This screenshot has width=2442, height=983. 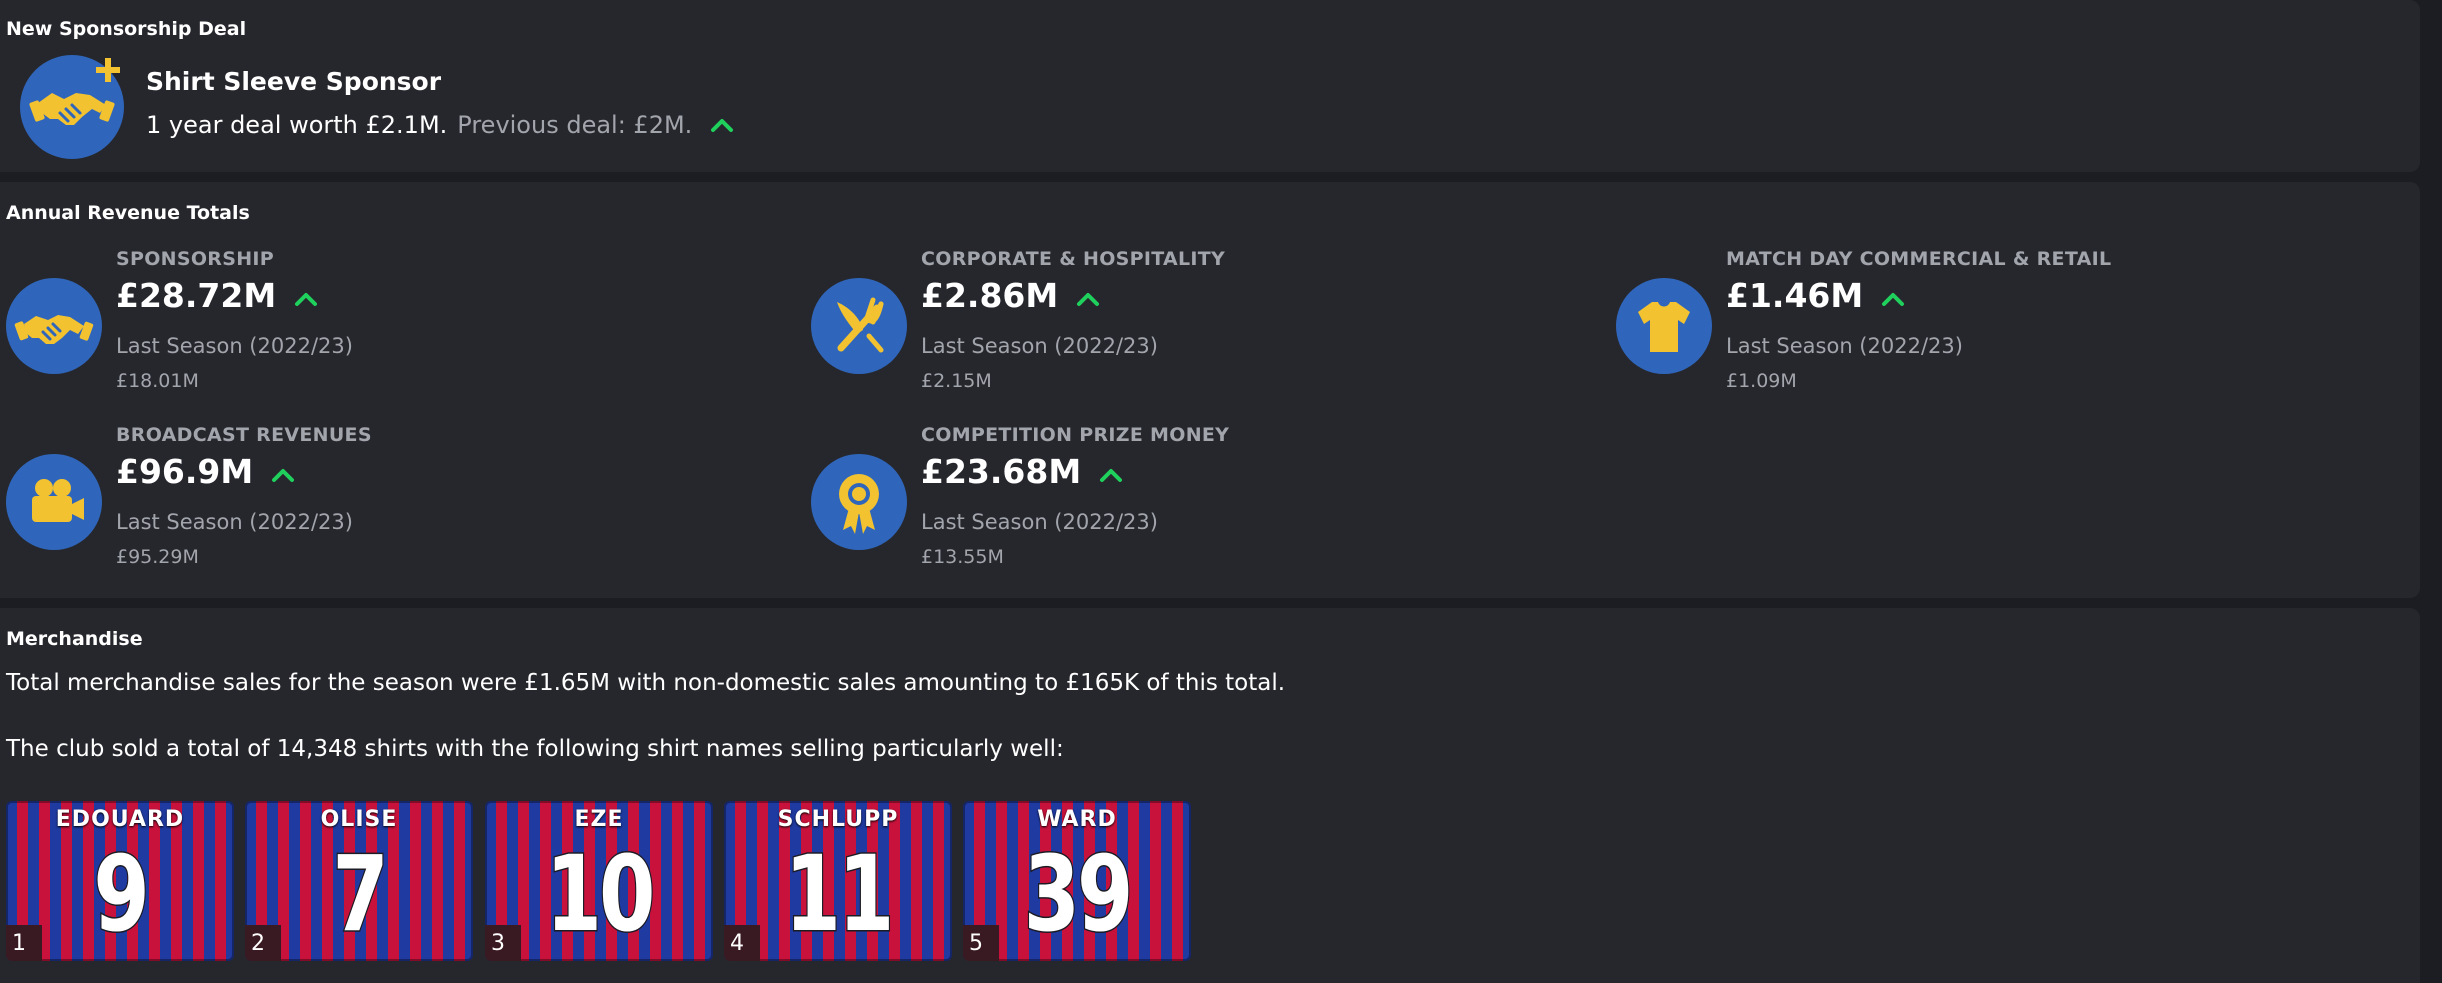 What do you see at coordinates (126, 29) in the screenshot?
I see `panel-title: New Sponsorship Deal` at bounding box center [126, 29].